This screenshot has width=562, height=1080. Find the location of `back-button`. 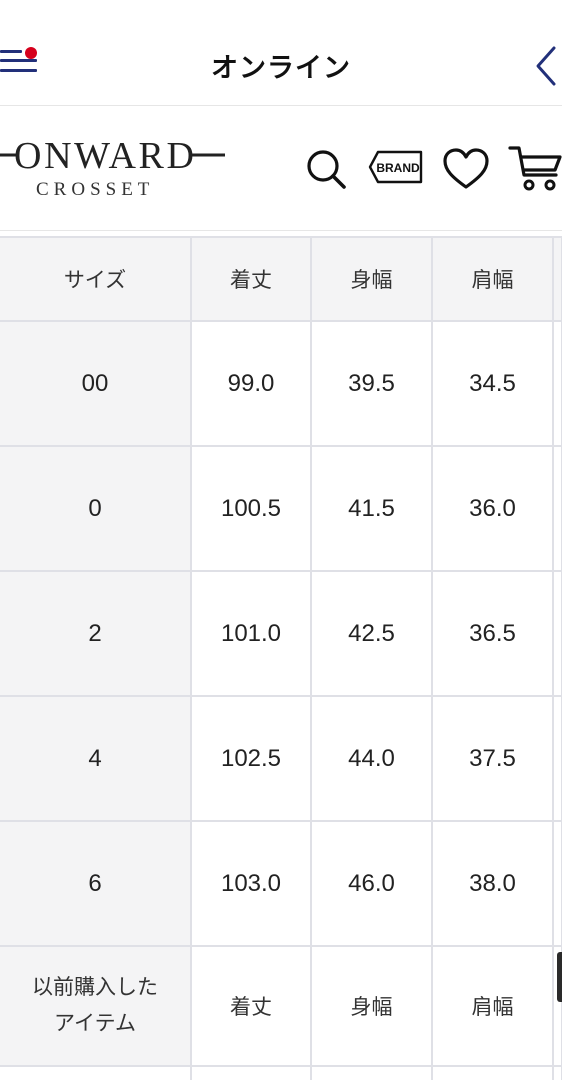

back-button is located at coordinates (546, 66).